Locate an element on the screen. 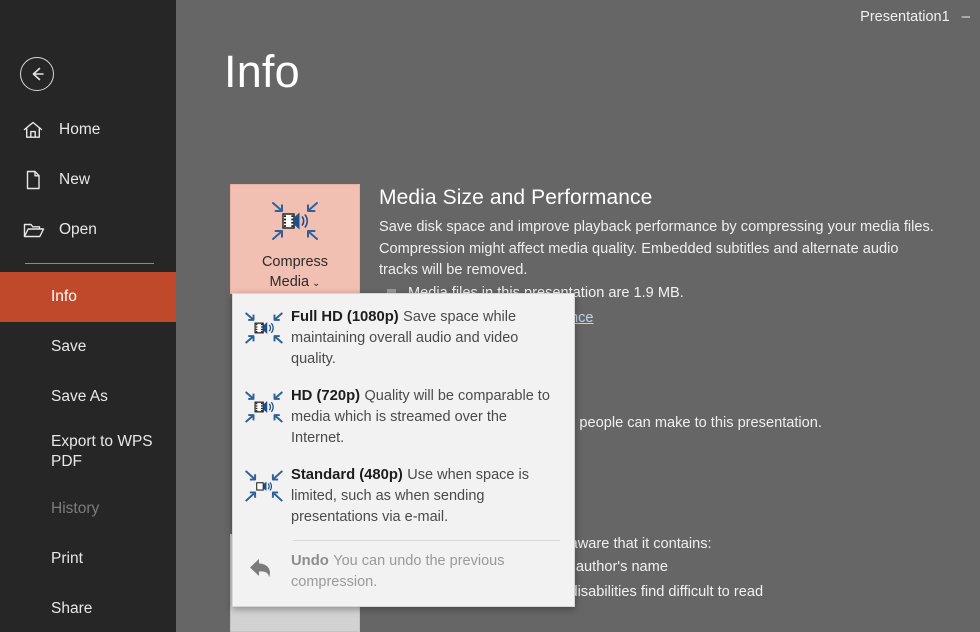 Image resolution: width=980 pixels, height=632 pixels. sidebar-item-info: Info is located at coordinates (88, 297).